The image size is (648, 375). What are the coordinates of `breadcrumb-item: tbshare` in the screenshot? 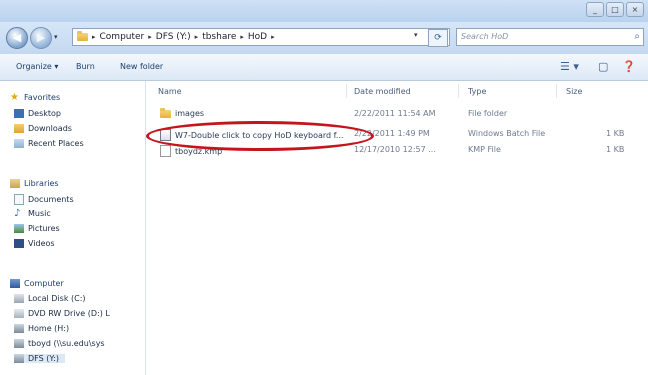 It's located at (219, 37).